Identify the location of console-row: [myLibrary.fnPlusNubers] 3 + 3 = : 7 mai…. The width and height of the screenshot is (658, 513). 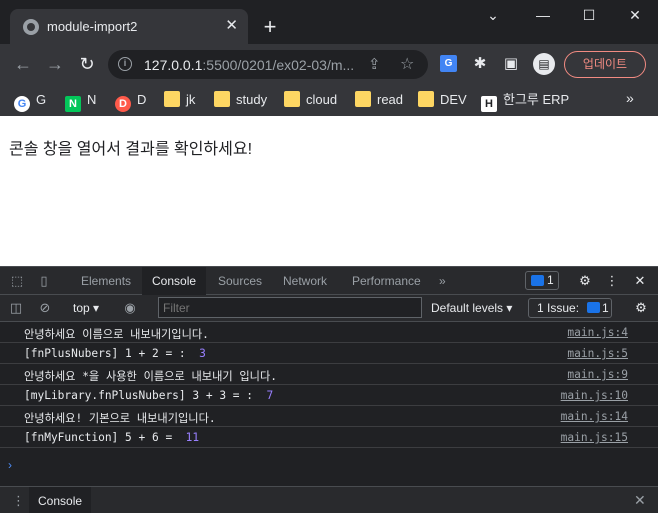
(329, 395).